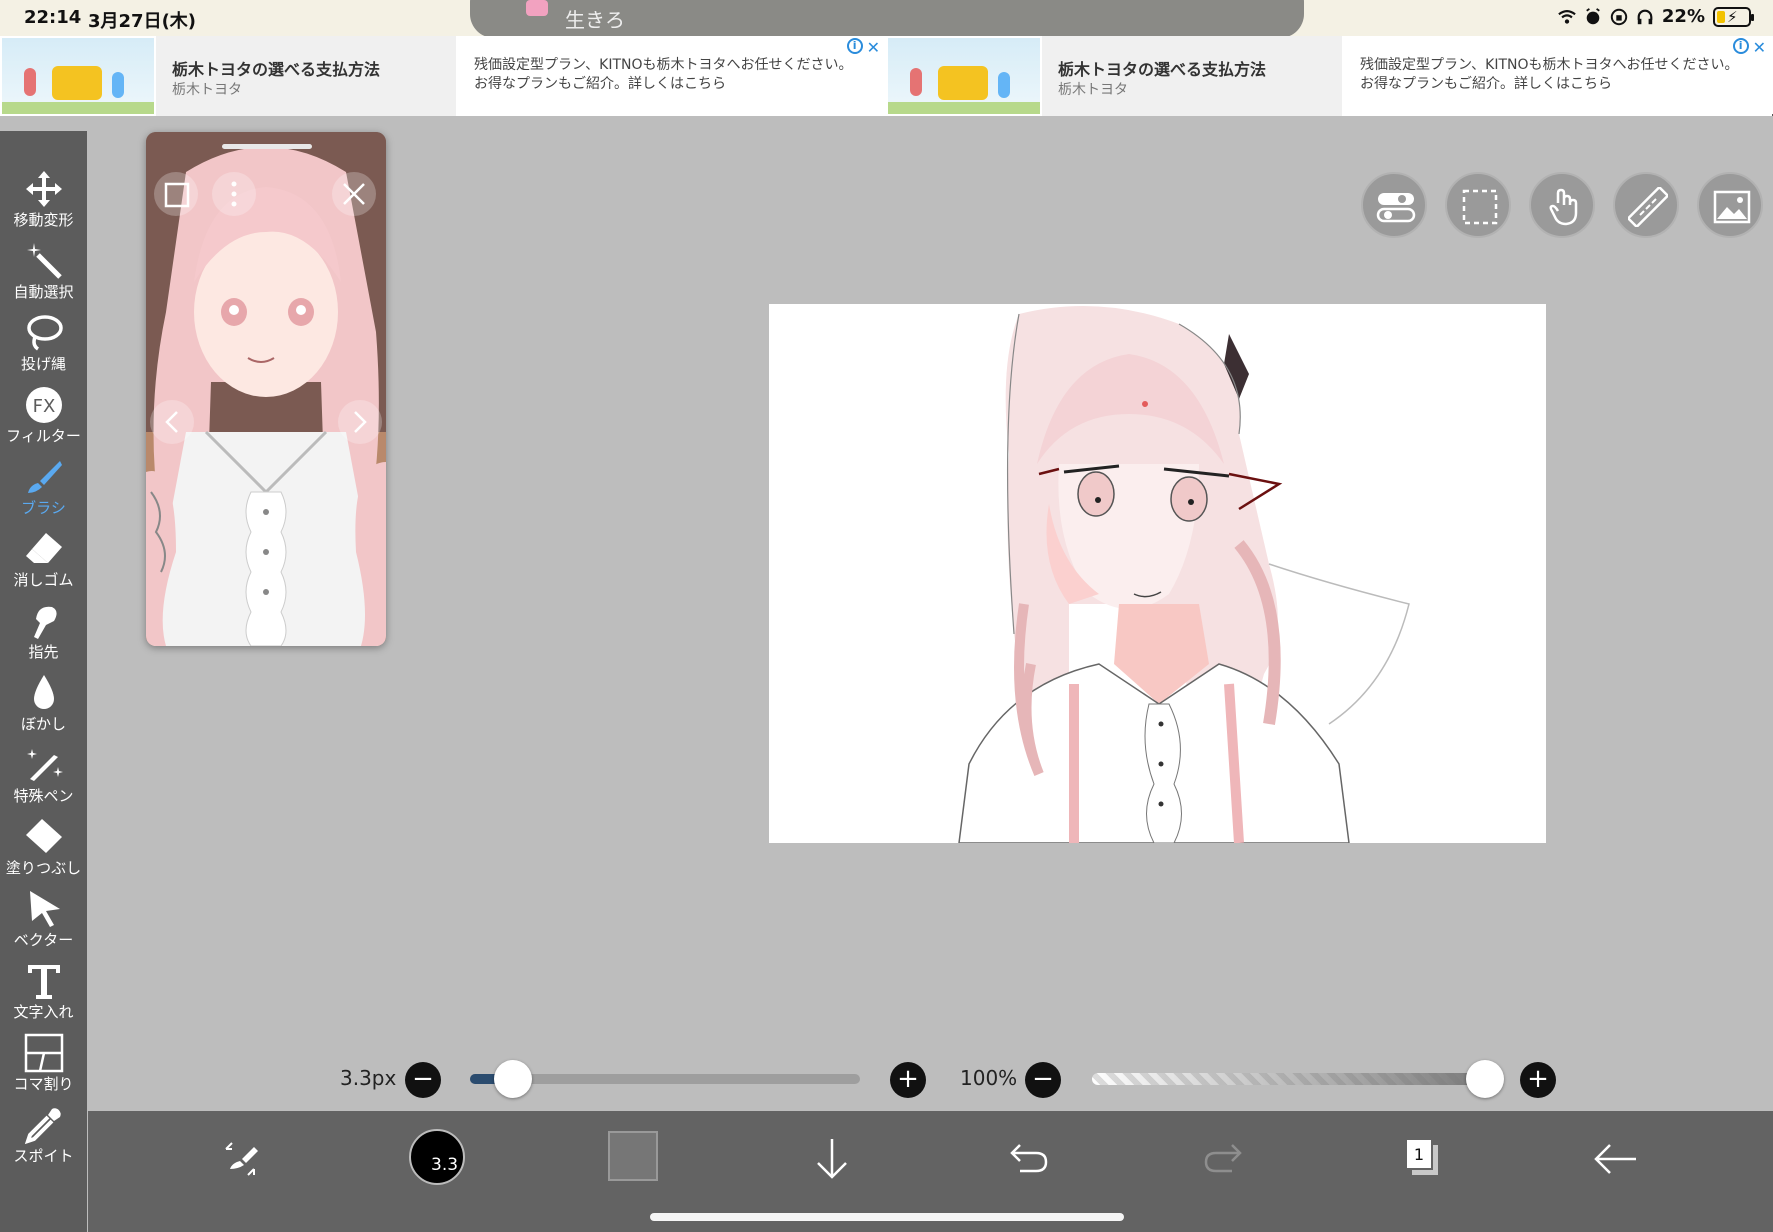 This screenshot has width=1773, height=1232. I want to click on reference-image-button, so click(1730, 205).